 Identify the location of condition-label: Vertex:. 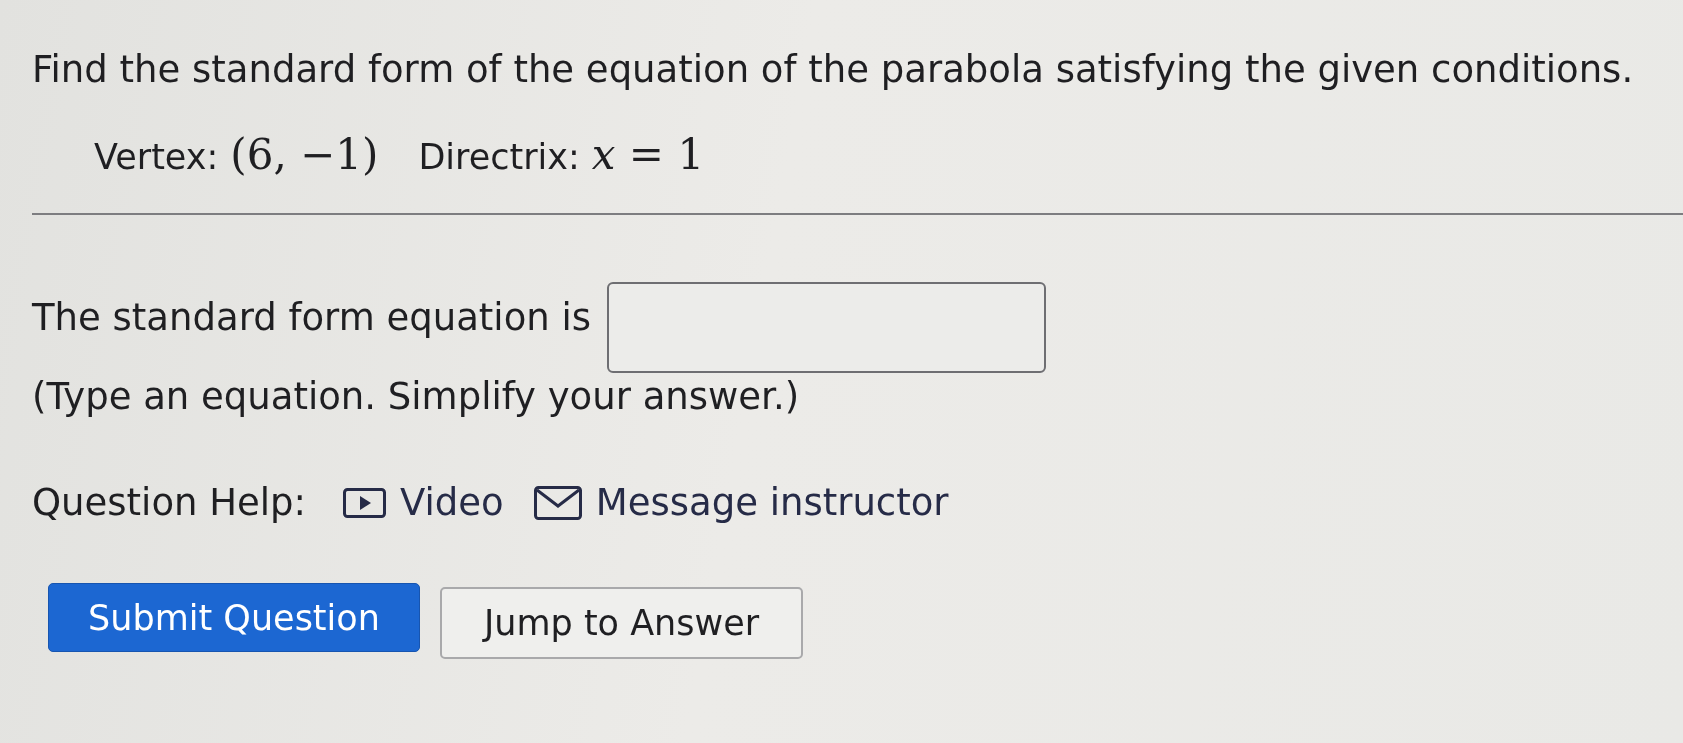
(156, 157).